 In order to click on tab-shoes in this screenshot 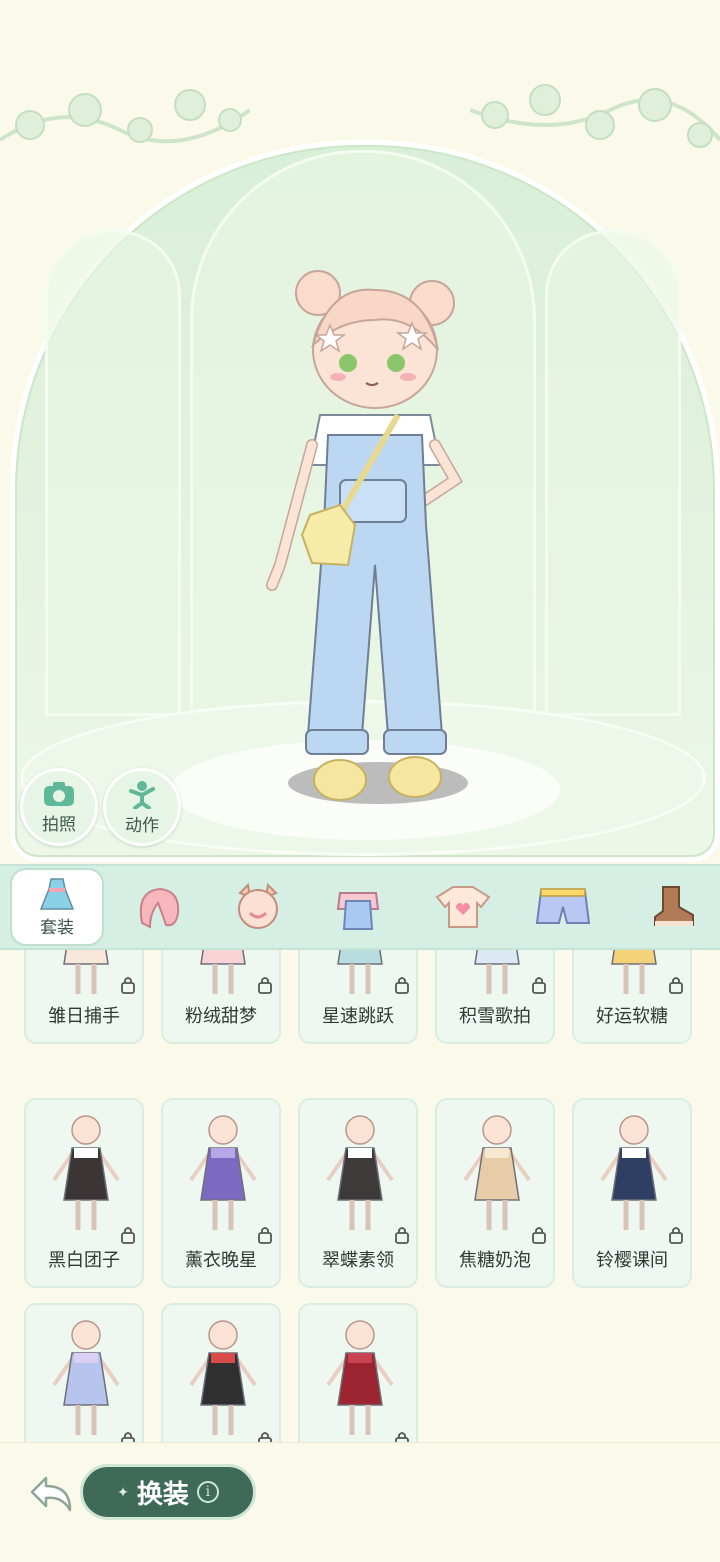, I will do `click(673, 907)`.